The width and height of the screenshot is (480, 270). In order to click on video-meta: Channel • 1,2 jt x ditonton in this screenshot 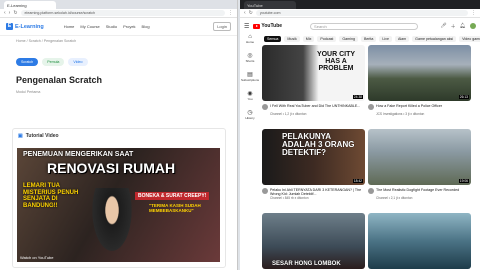, I will do `click(288, 114)`.